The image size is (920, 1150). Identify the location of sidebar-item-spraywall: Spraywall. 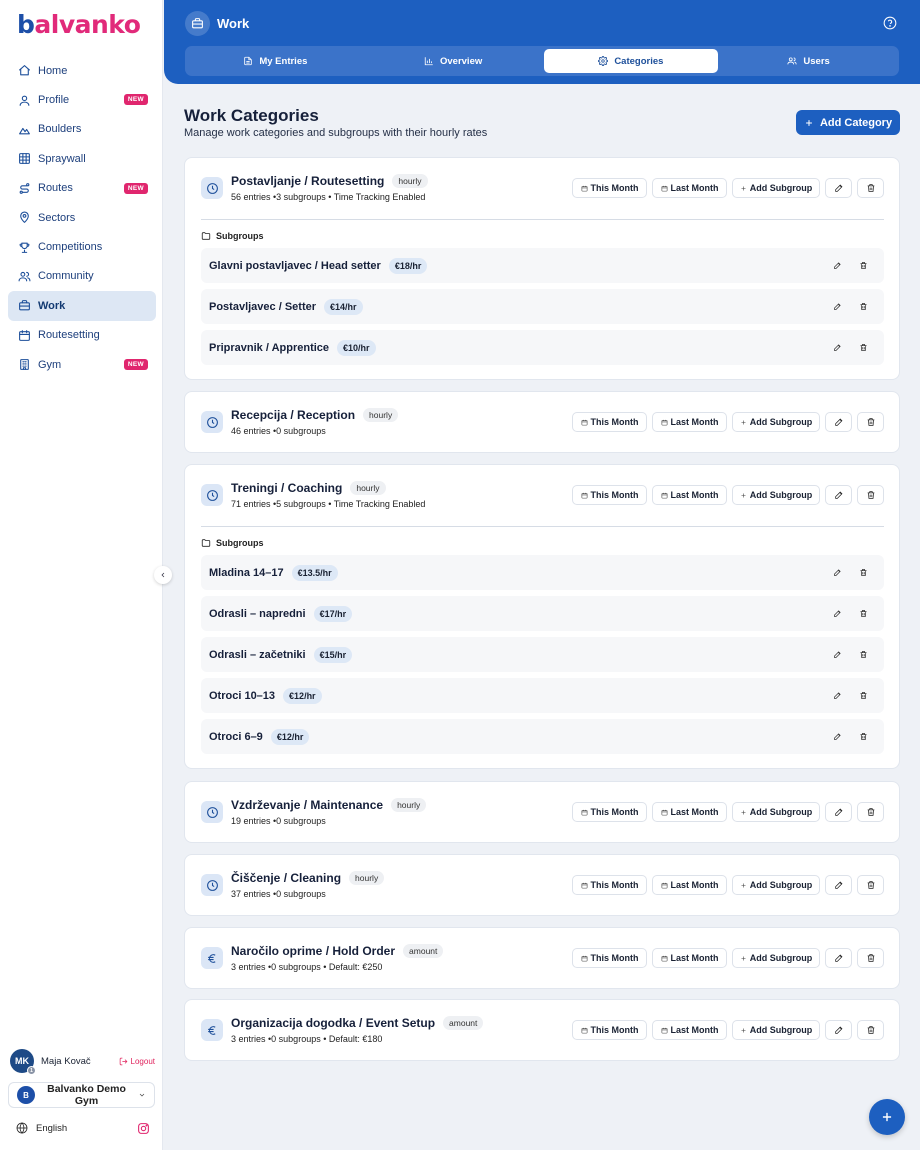
(82, 158).